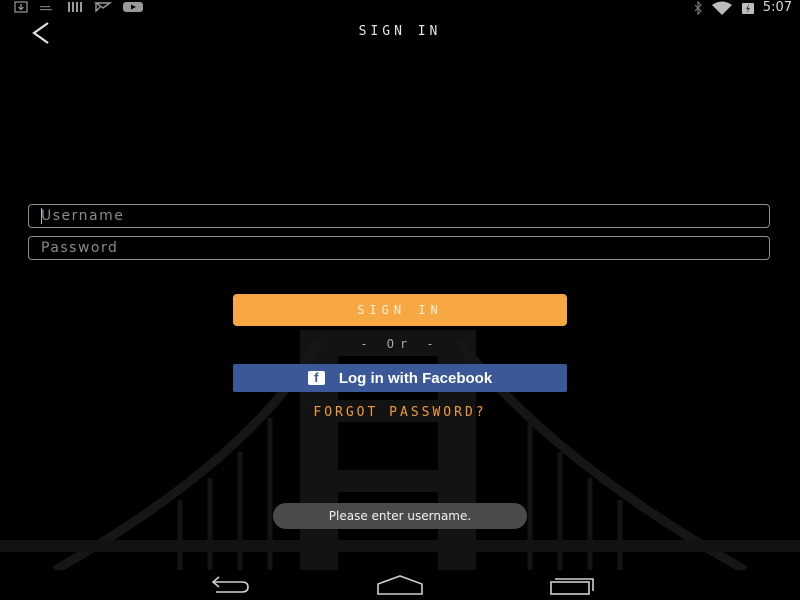 The width and height of the screenshot is (800, 600). What do you see at coordinates (103, 7) in the screenshot?
I see `mail-icon` at bounding box center [103, 7].